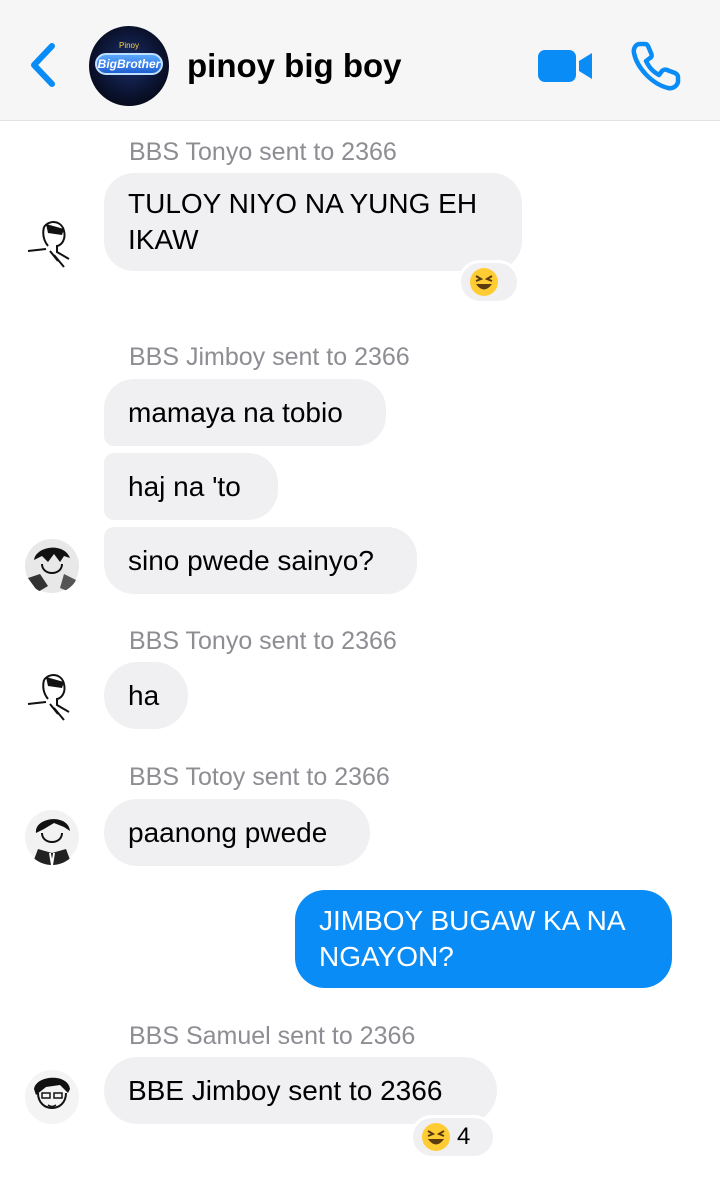  I want to click on chat-header: Pinoy BigBrother pinoy big boy, so click(360, 60).